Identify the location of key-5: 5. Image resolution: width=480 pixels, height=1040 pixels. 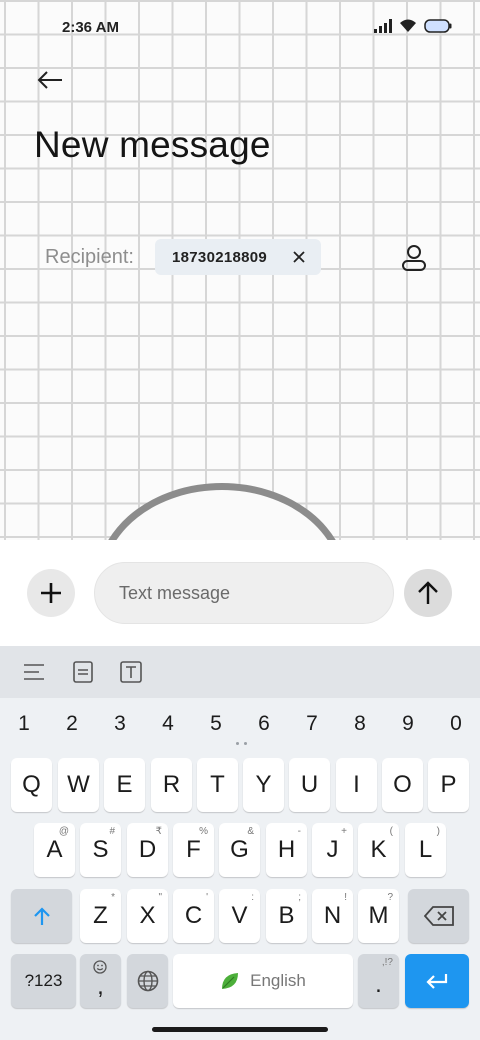
(216, 724).